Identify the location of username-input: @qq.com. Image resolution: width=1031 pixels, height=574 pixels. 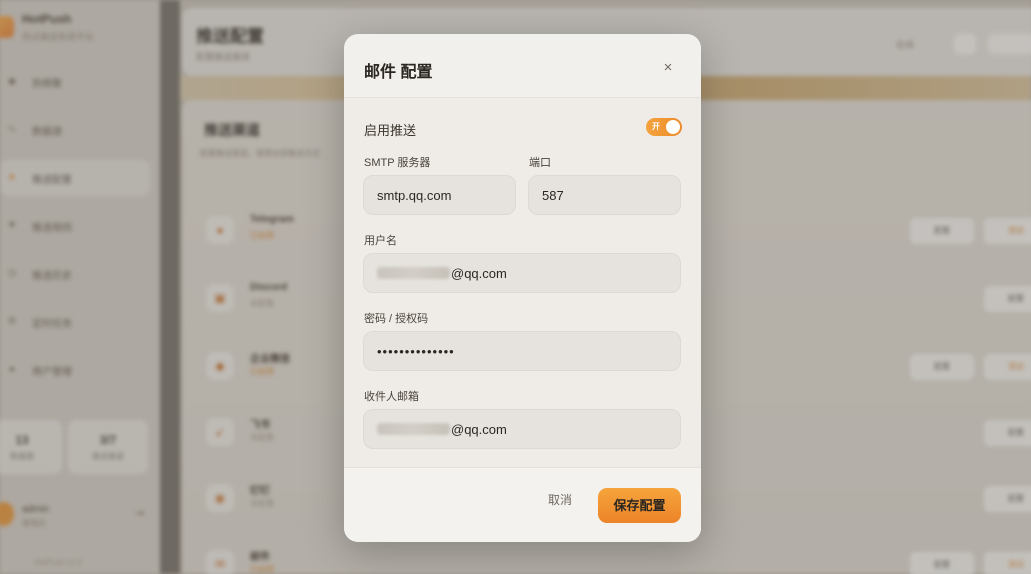
(522, 273).